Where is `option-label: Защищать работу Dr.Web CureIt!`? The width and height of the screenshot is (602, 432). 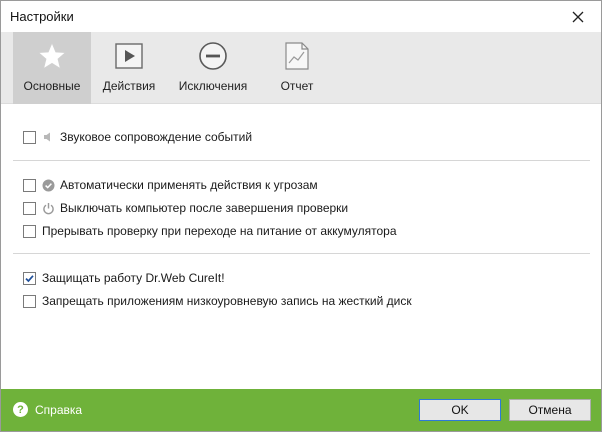
option-label: Защищать работу Dr.Web CureIt! is located at coordinates (133, 278).